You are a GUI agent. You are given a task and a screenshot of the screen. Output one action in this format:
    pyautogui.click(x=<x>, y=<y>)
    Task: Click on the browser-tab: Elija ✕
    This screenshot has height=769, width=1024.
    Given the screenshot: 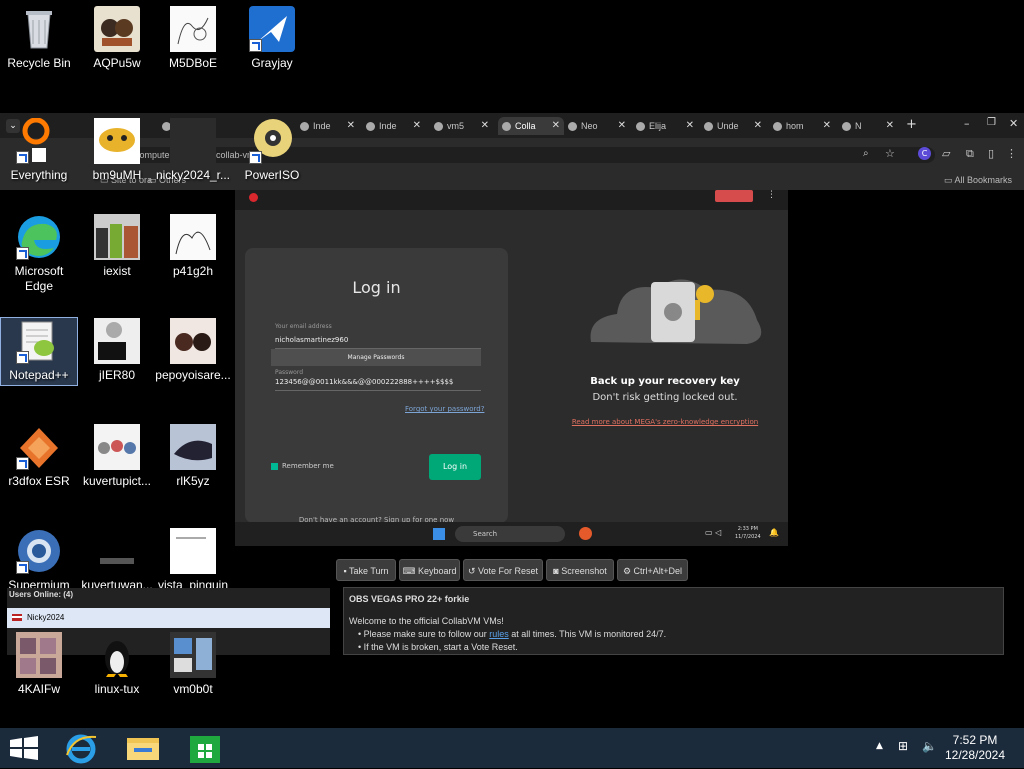 What is the action you would take?
    pyautogui.click(x=665, y=126)
    